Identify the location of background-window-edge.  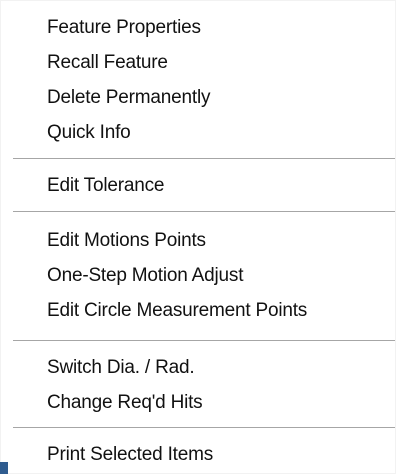
(4, 468).